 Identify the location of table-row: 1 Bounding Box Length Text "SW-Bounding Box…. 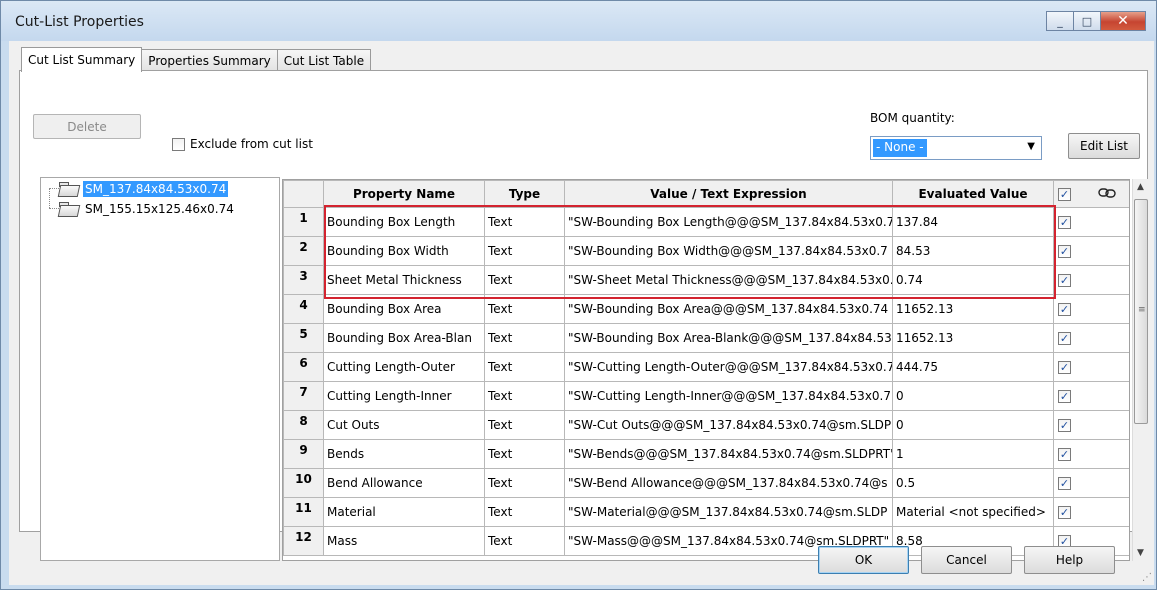
(706, 222).